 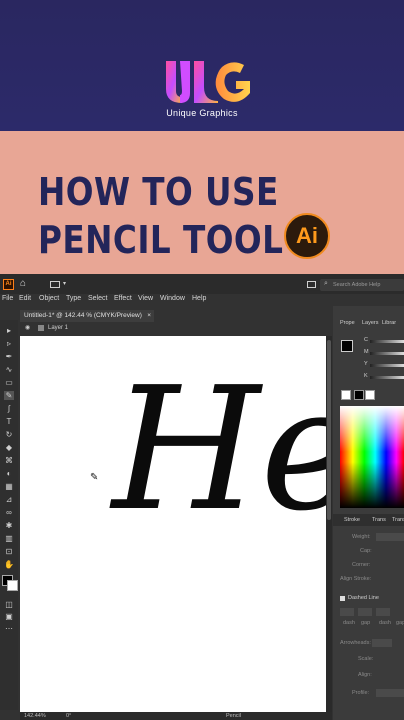 I want to click on search-box: ⌕ Search Adobe Help, so click(x=362, y=285).